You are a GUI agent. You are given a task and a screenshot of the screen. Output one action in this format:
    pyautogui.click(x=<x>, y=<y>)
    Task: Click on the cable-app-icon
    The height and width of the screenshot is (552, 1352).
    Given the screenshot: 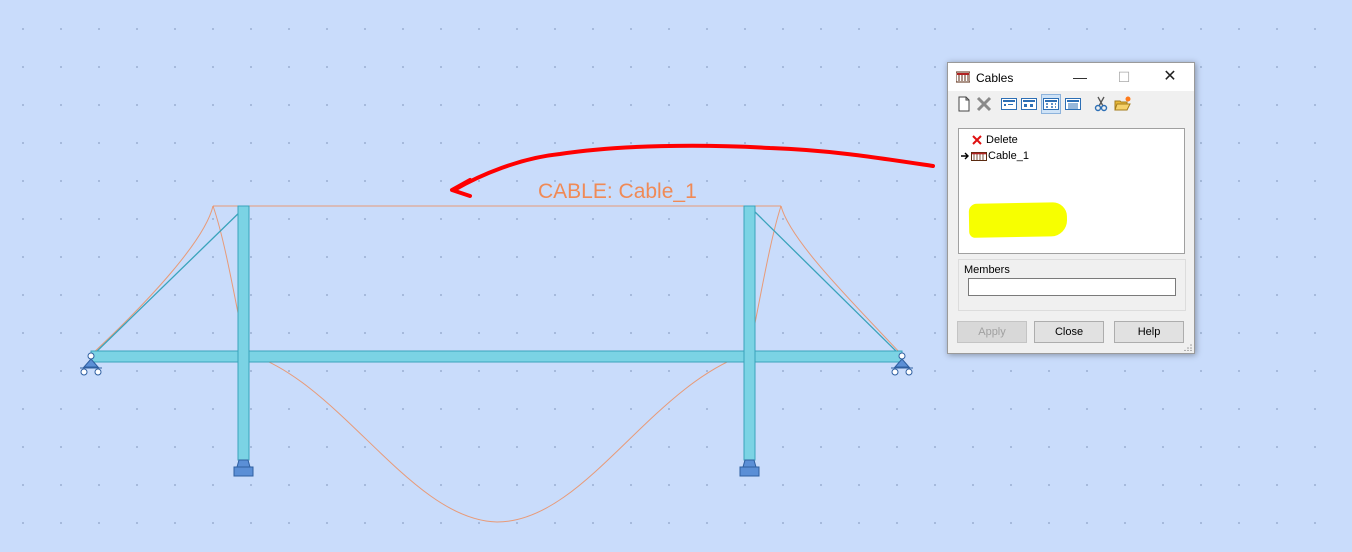 What is the action you would take?
    pyautogui.click(x=963, y=77)
    